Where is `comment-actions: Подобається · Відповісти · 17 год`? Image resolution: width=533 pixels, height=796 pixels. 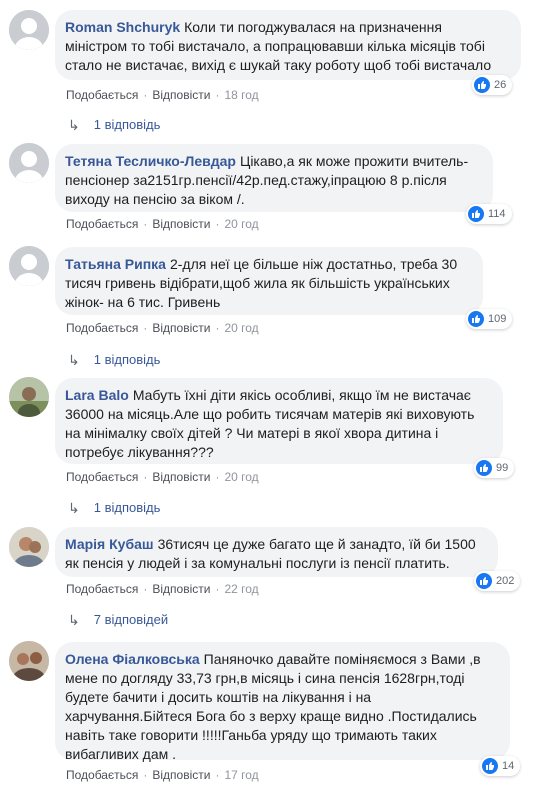
comment-actions: Подобається · Відповісти · 17 год is located at coordinates (162, 775).